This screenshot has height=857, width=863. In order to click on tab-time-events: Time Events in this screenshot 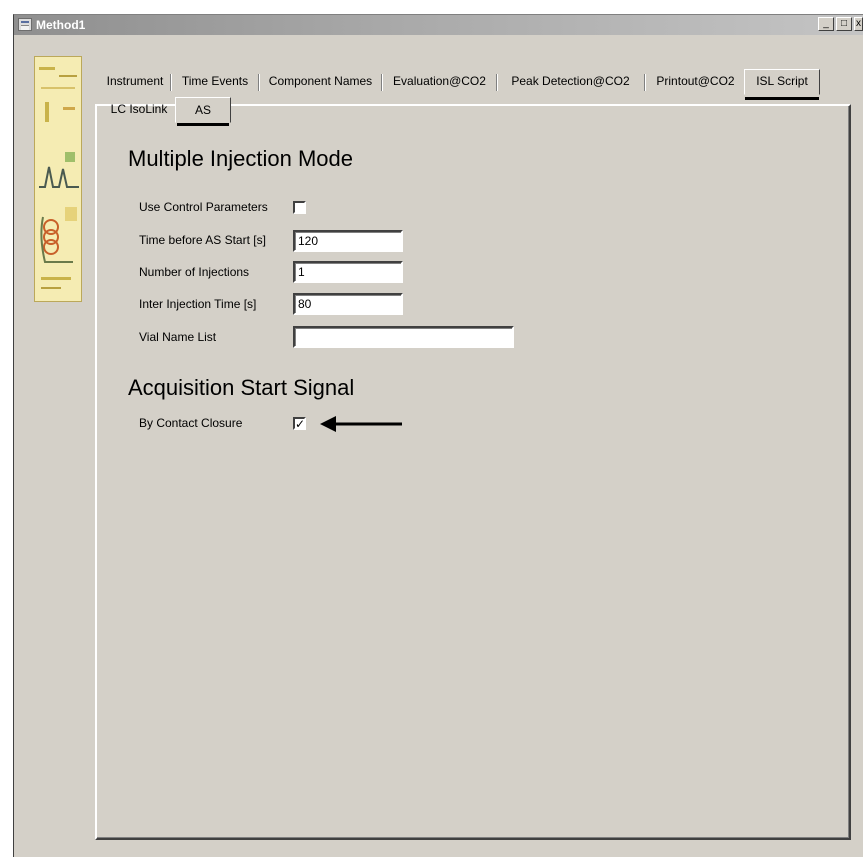, I will do `click(215, 82)`.